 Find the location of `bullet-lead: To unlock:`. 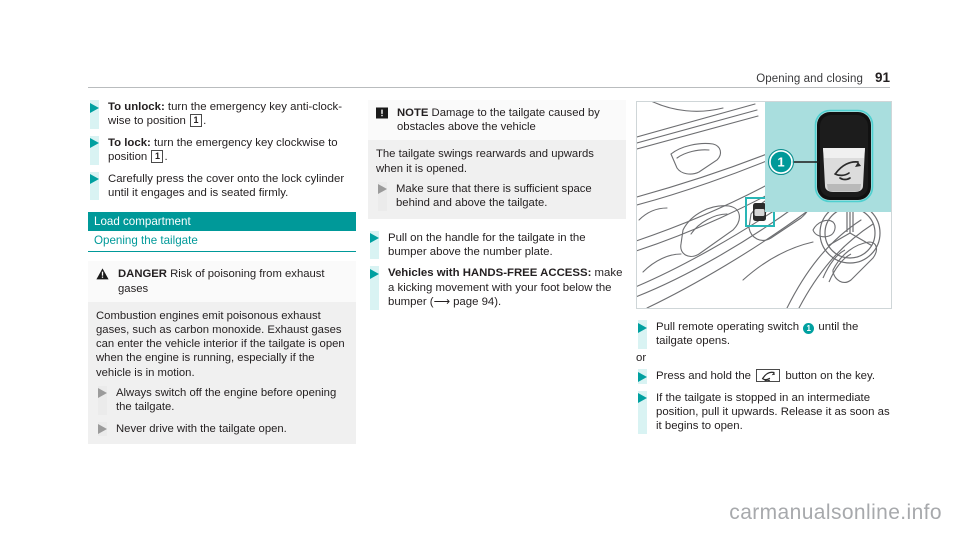

bullet-lead: To unlock: is located at coordinates (136, 107).